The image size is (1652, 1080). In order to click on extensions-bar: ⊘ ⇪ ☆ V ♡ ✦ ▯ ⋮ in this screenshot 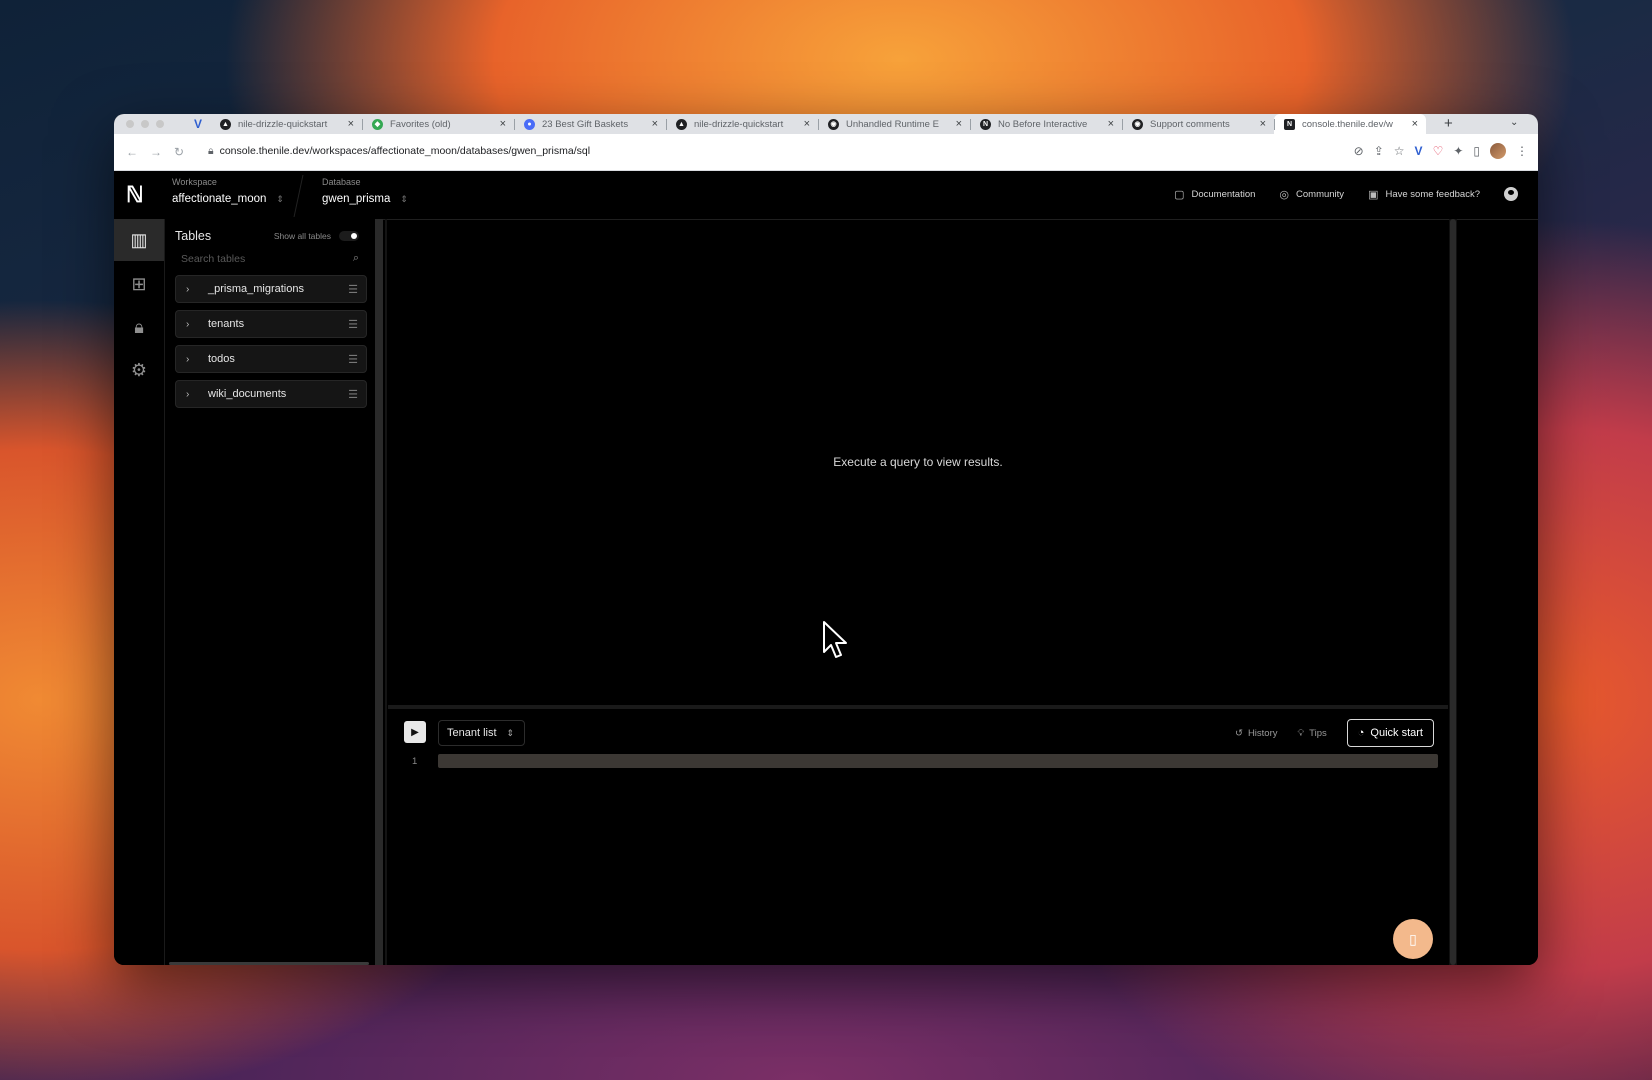, I will do `click(1441, 151)`.